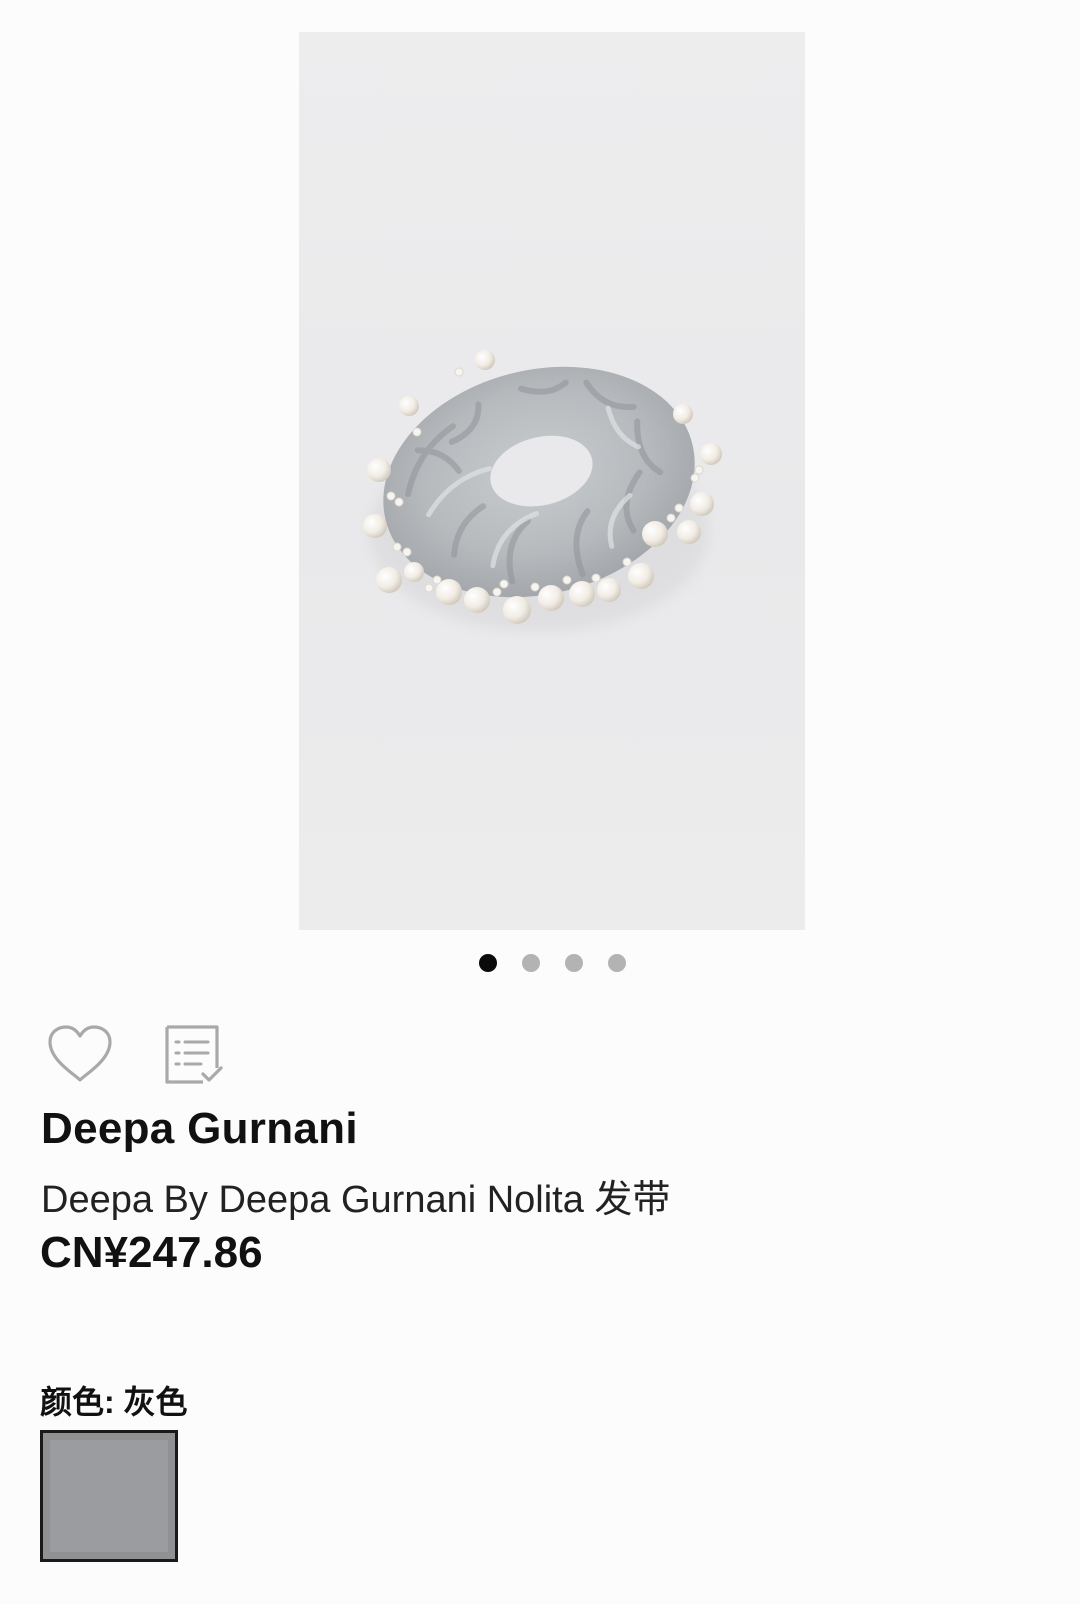 This screenshot has width=1080, height=1604. I want to click on checklist-icon, so click(194, 1054).